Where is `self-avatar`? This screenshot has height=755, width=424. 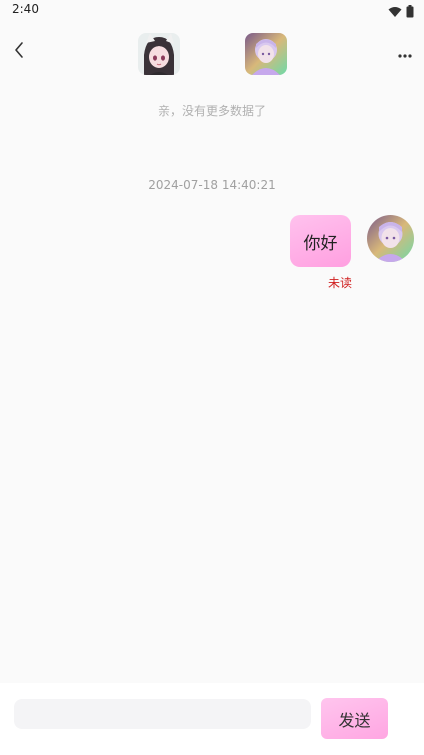
self-avatar is located at coordinates (266, 54).